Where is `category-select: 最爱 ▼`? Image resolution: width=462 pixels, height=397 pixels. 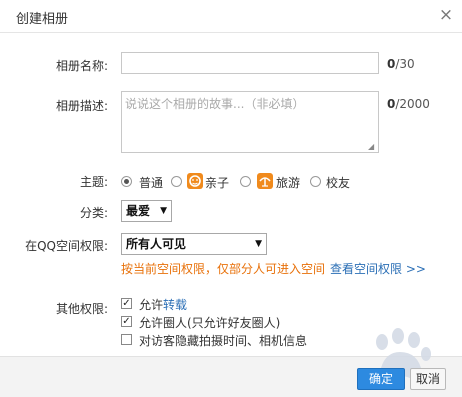
category-select: 最爱 ▼ is located at coordinates (146, 211).